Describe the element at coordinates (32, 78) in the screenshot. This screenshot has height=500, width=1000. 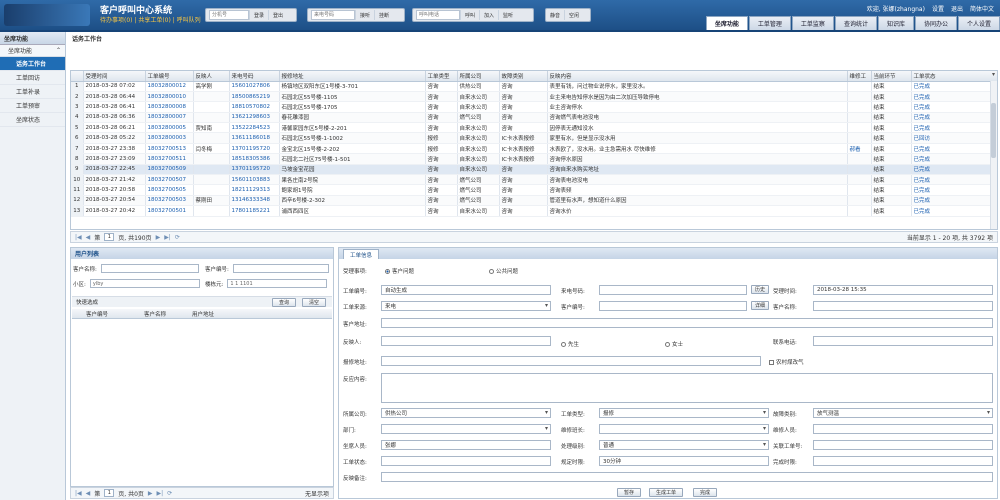
I see `sidebar-item-revisit: 工单回访` at that location.